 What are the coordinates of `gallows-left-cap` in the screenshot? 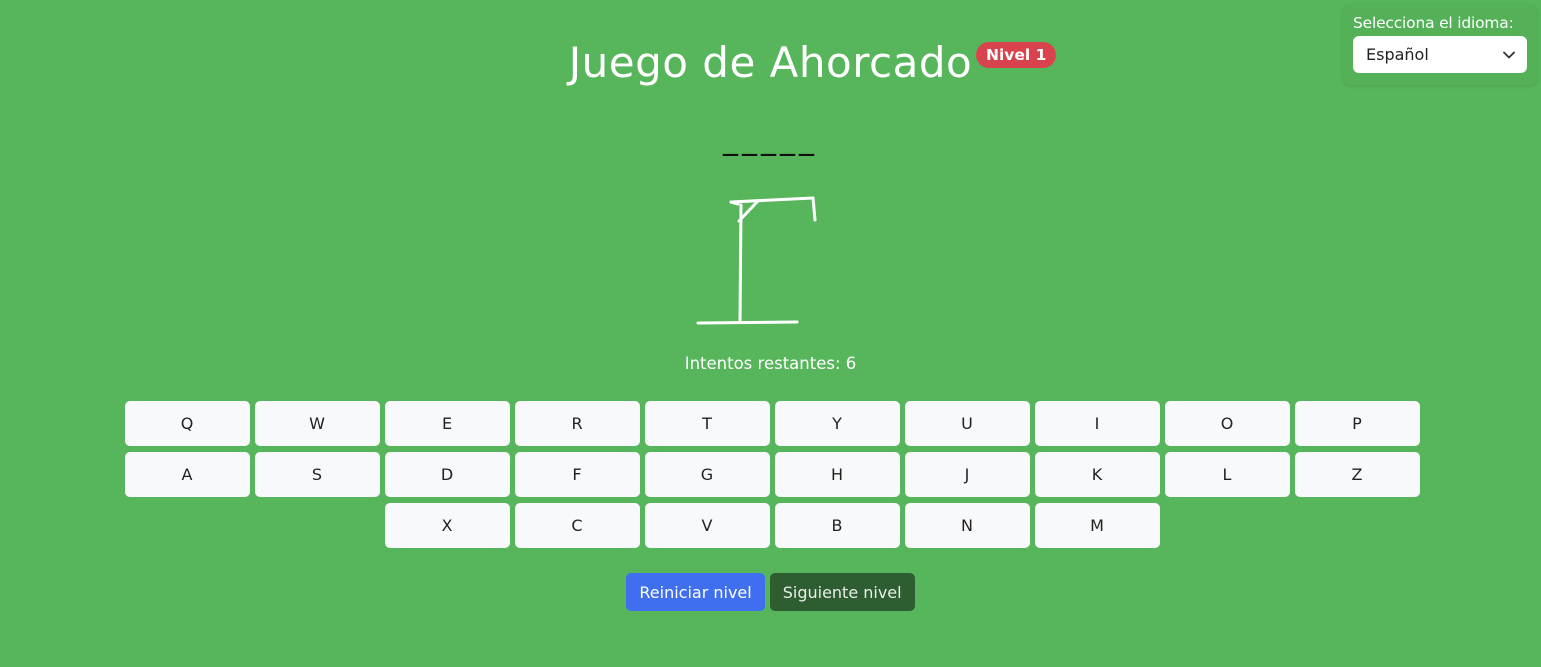 It's located at (734, 203).